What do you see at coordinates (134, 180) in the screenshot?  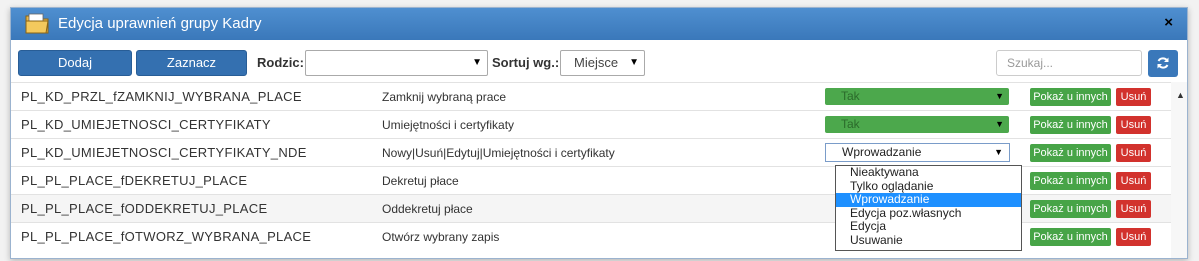 I see `permission-code: PL_PL_PLACE_fDEKRETUJ_PLACE` at bounding box center [134, 180].